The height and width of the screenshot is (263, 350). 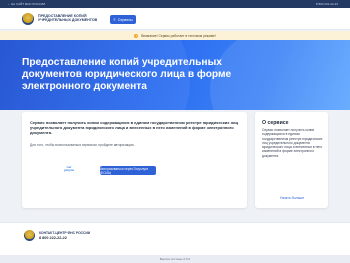 I want to click on fns-home-link-label: НА САЙТ ФНС РОССИИ, so click(x=28, y=4).